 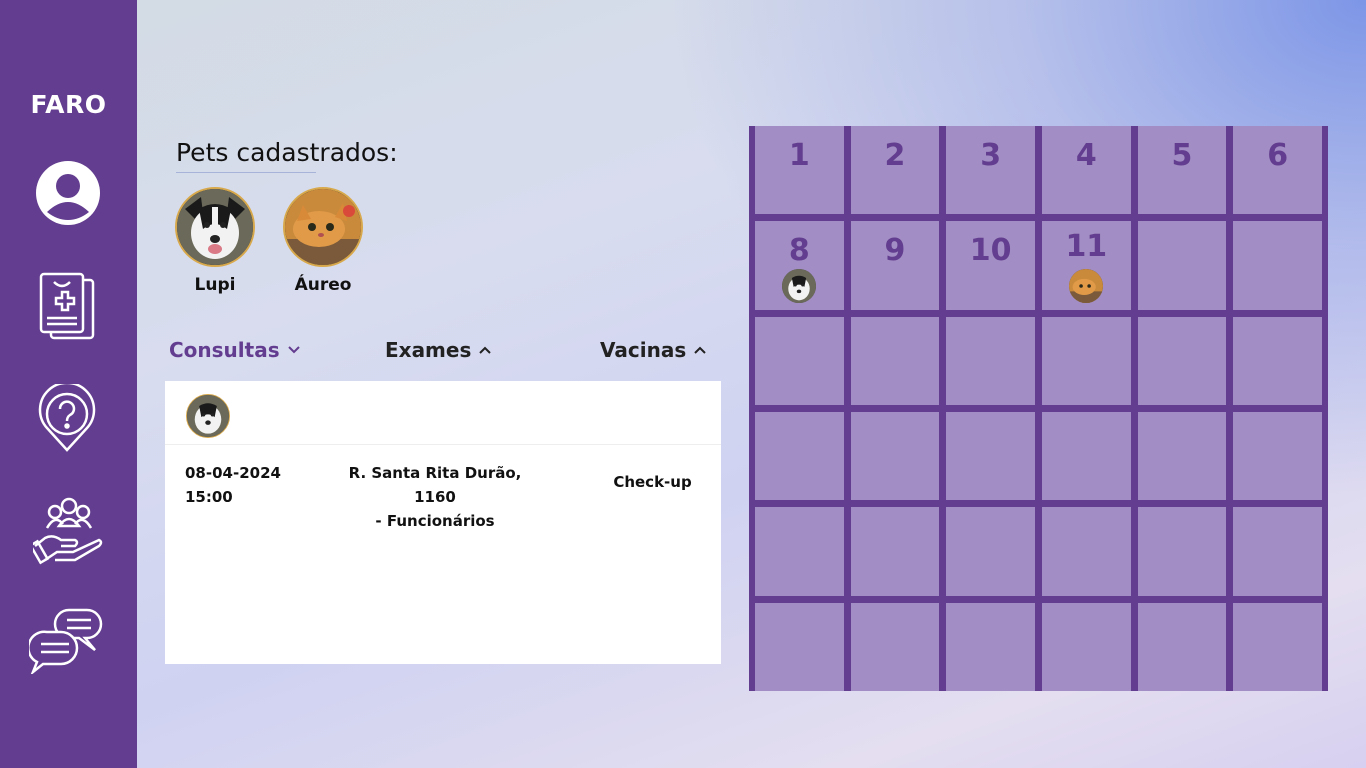 What do you see at coordinates (1278, 155) in the screenshot?
I see `day-number: 6` at bounding box center [1278, 155].